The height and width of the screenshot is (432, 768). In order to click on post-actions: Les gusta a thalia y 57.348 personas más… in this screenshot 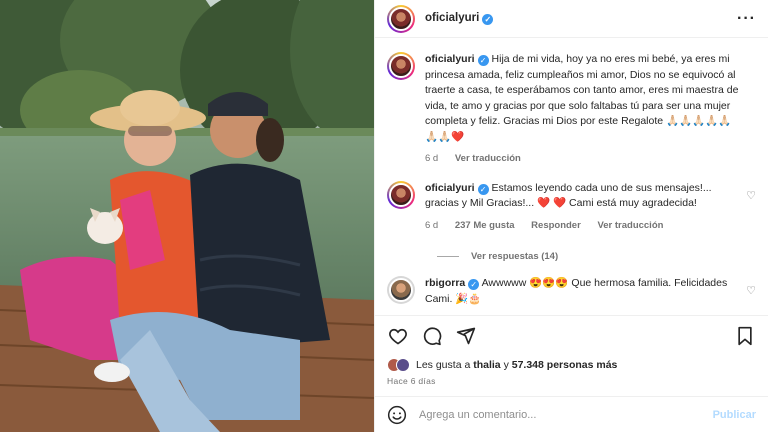, I will do `click(571, 350)`.